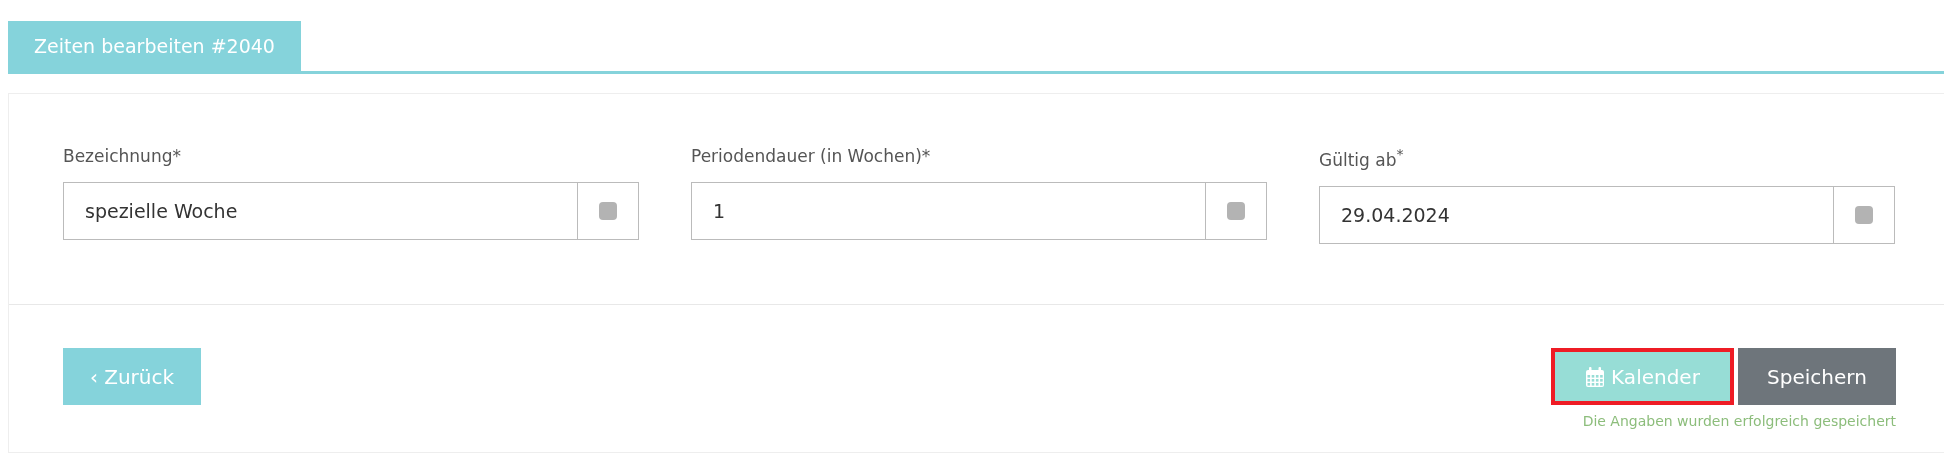 The image size is (1944, 454). What do you see at coordinates (1607, 214) in the screenshot?
I see `input-field: 29.04.2024` at bounding box center [1607, 214].